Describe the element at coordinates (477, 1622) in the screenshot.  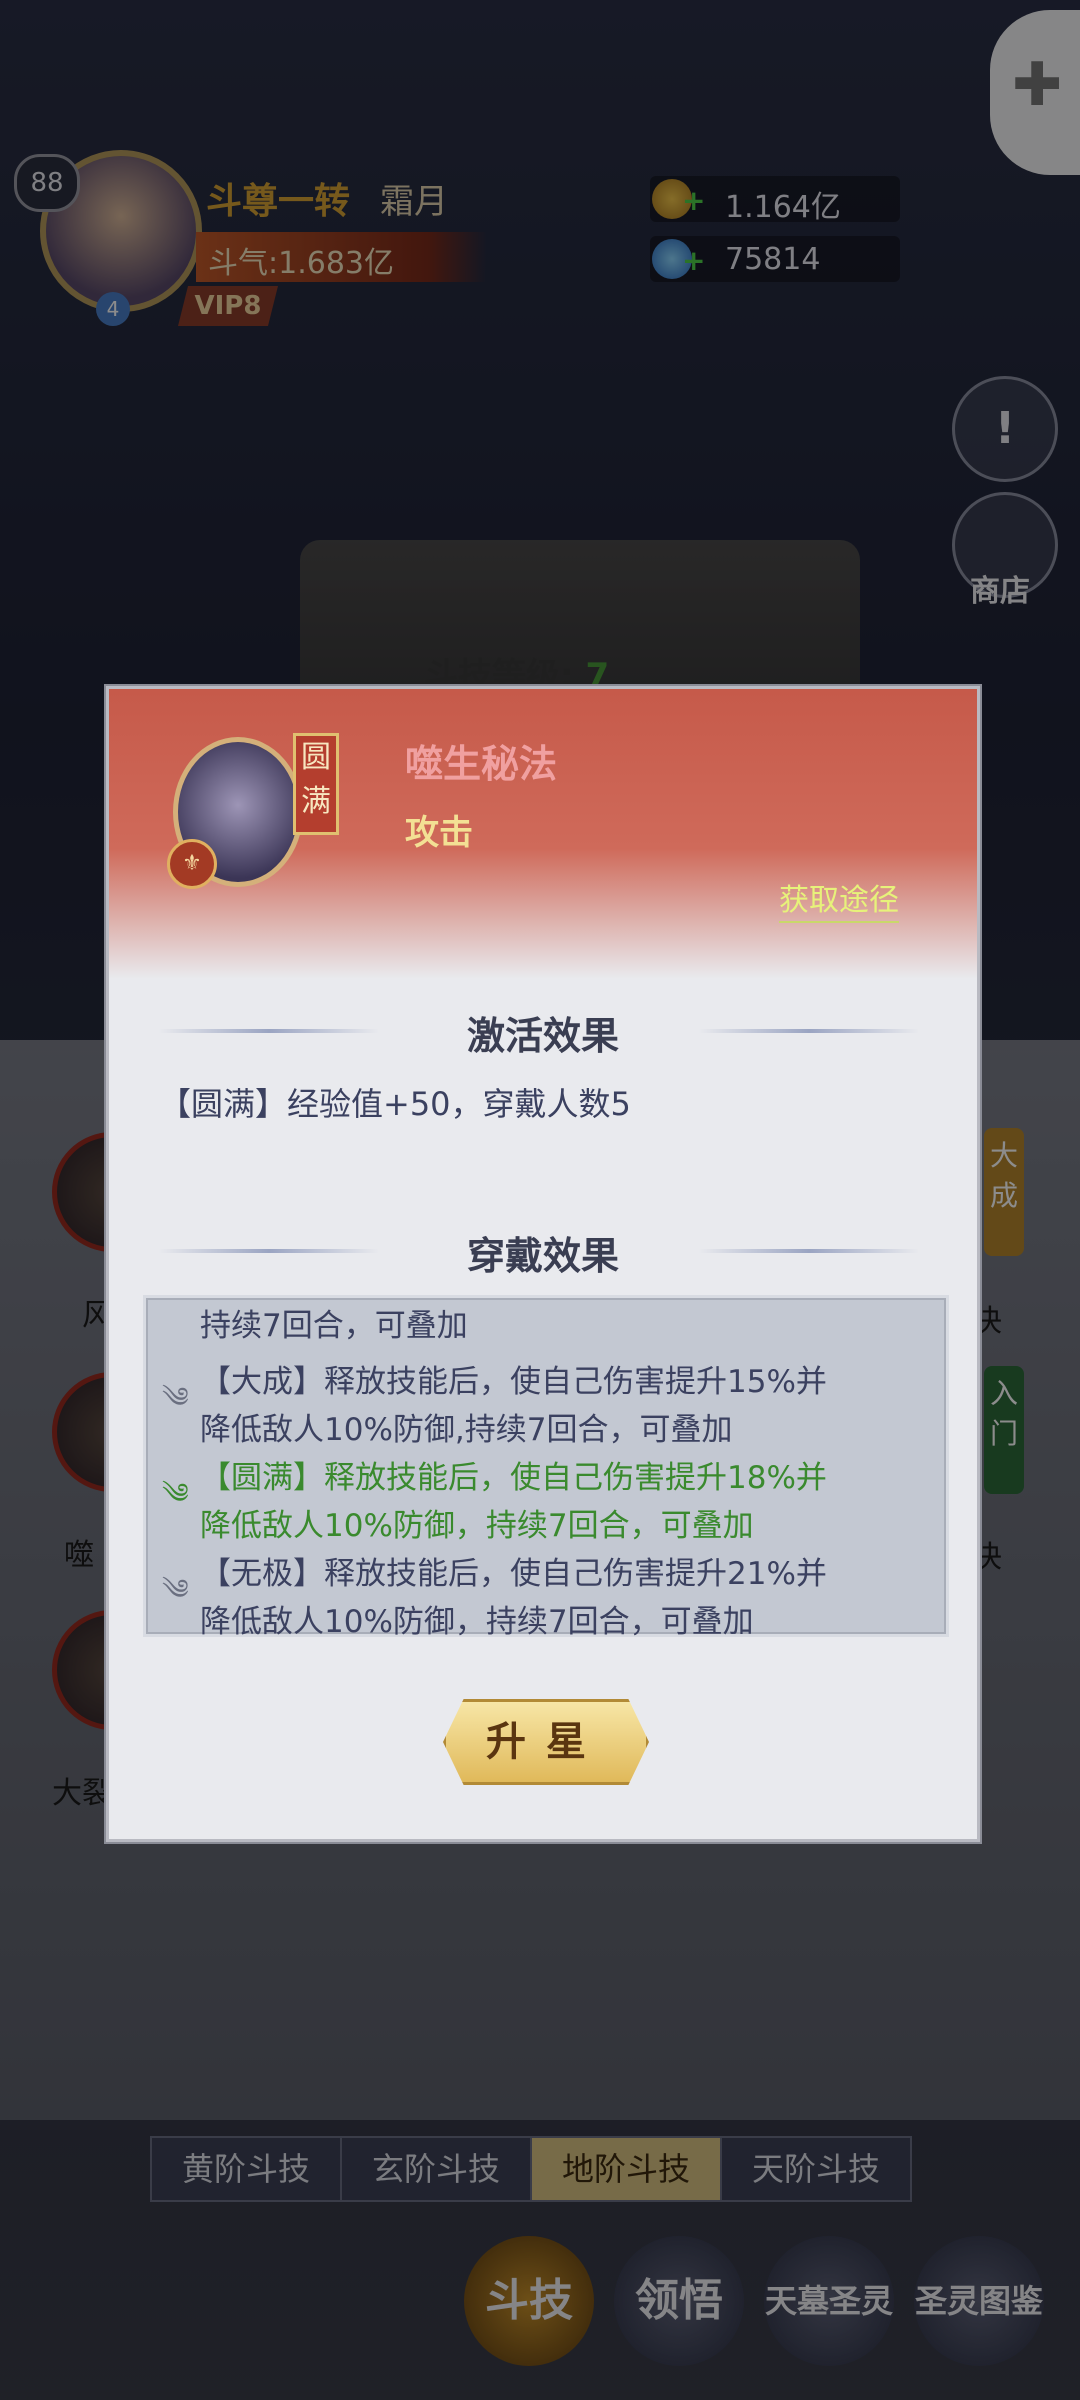
I see `wear-effect-line: 降低敌人10%防御，持续7回合，可叠加` at that location.